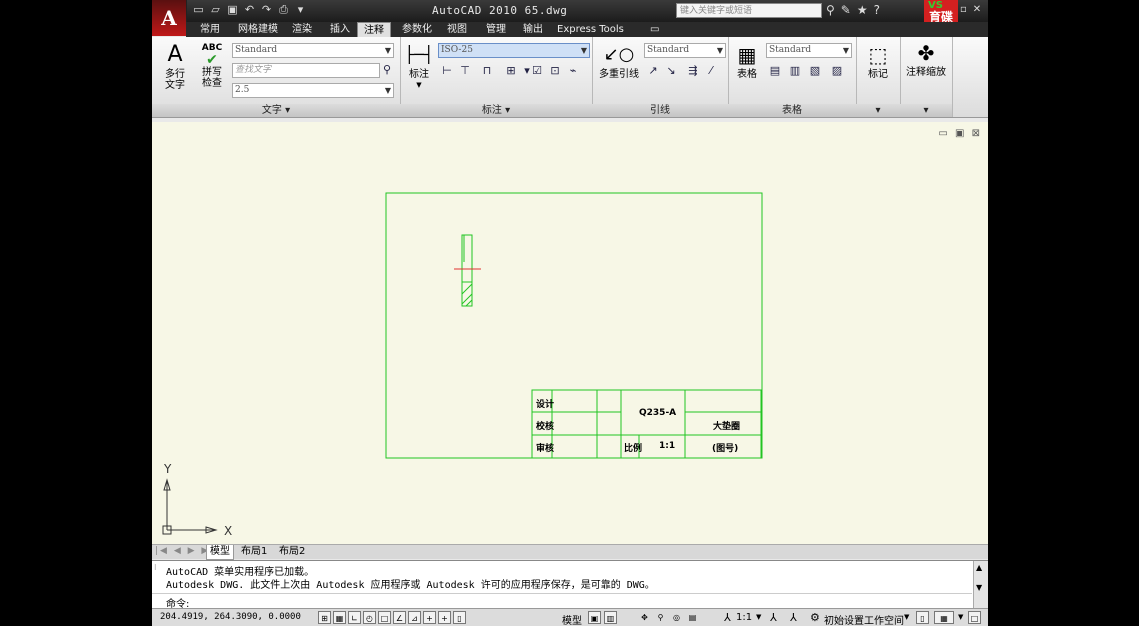  What do you see at coordinates (276, 110) in the screenshot?
I see `text-panel-title: 文字 ▾` at bounding box center [276, 110].